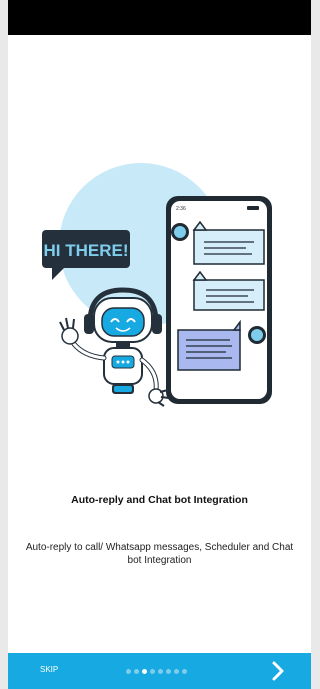  What do you see at coordinates (144, 671) in the screenshot?
I see `page-indicator-dot-active` at bounding box center [144, 671].